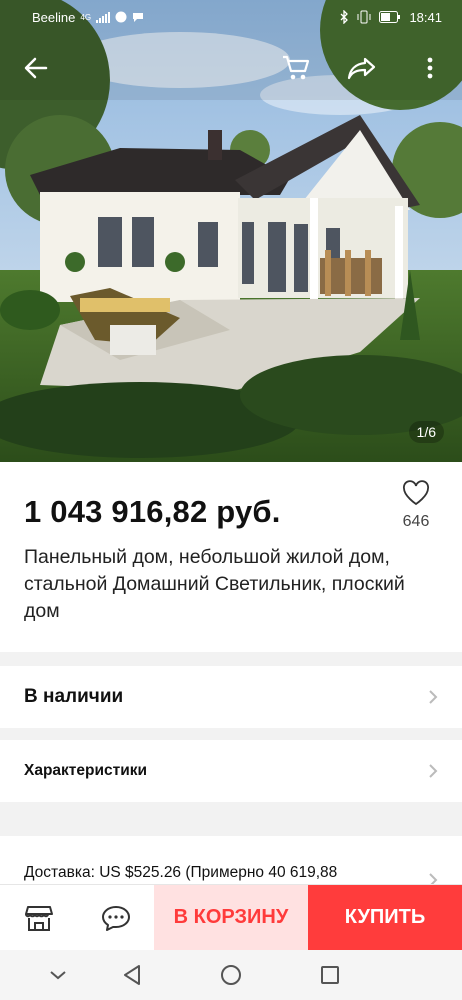 This screenshot has width=462, height=1000. What do you see at coordinates (416, 493) in the screenshot?
I see `heart-icon` at bounding box center [416, 493].